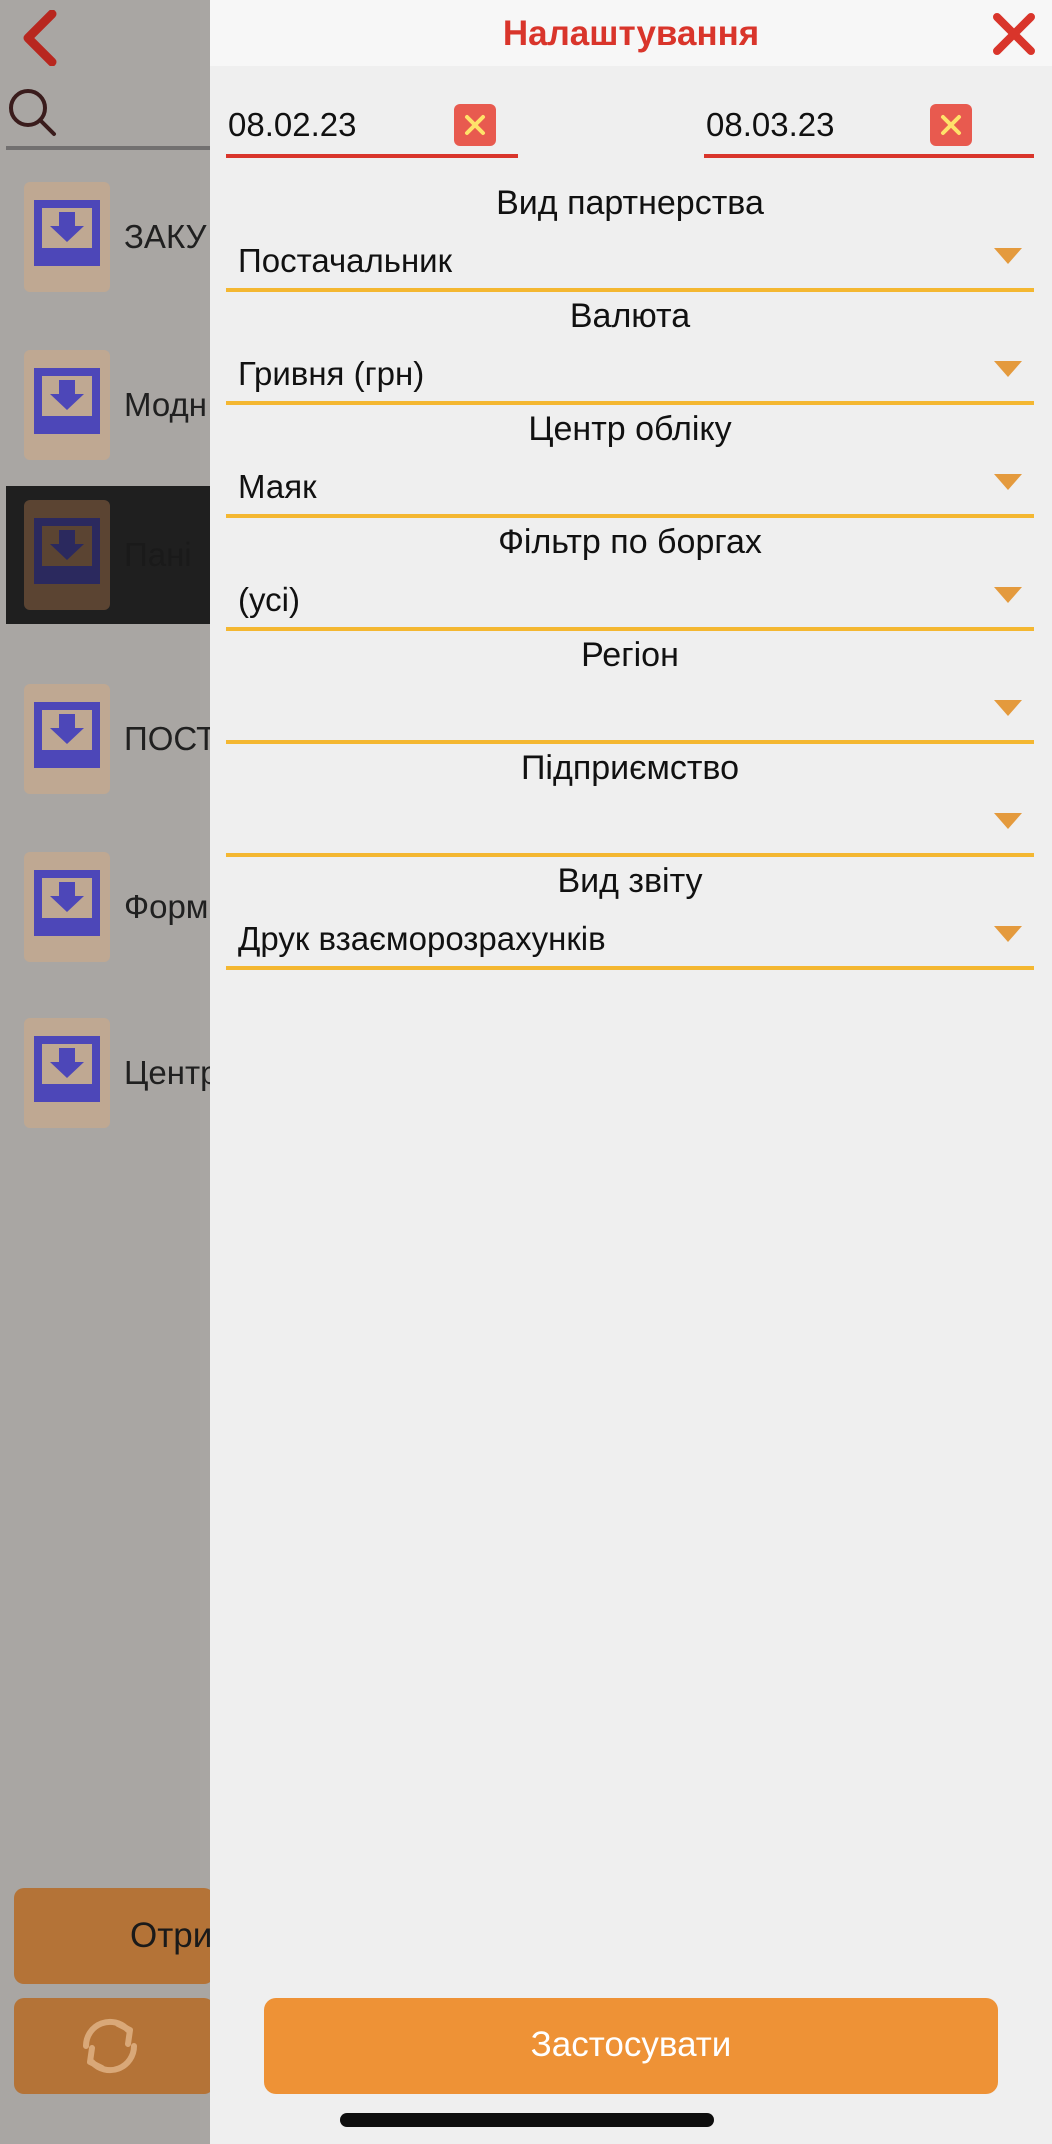  What do you see at coordinates (630, 941) in the screenshot?
I see `report-type-select: Друк взаєморозрахунків` at bounding box center [630, 941].